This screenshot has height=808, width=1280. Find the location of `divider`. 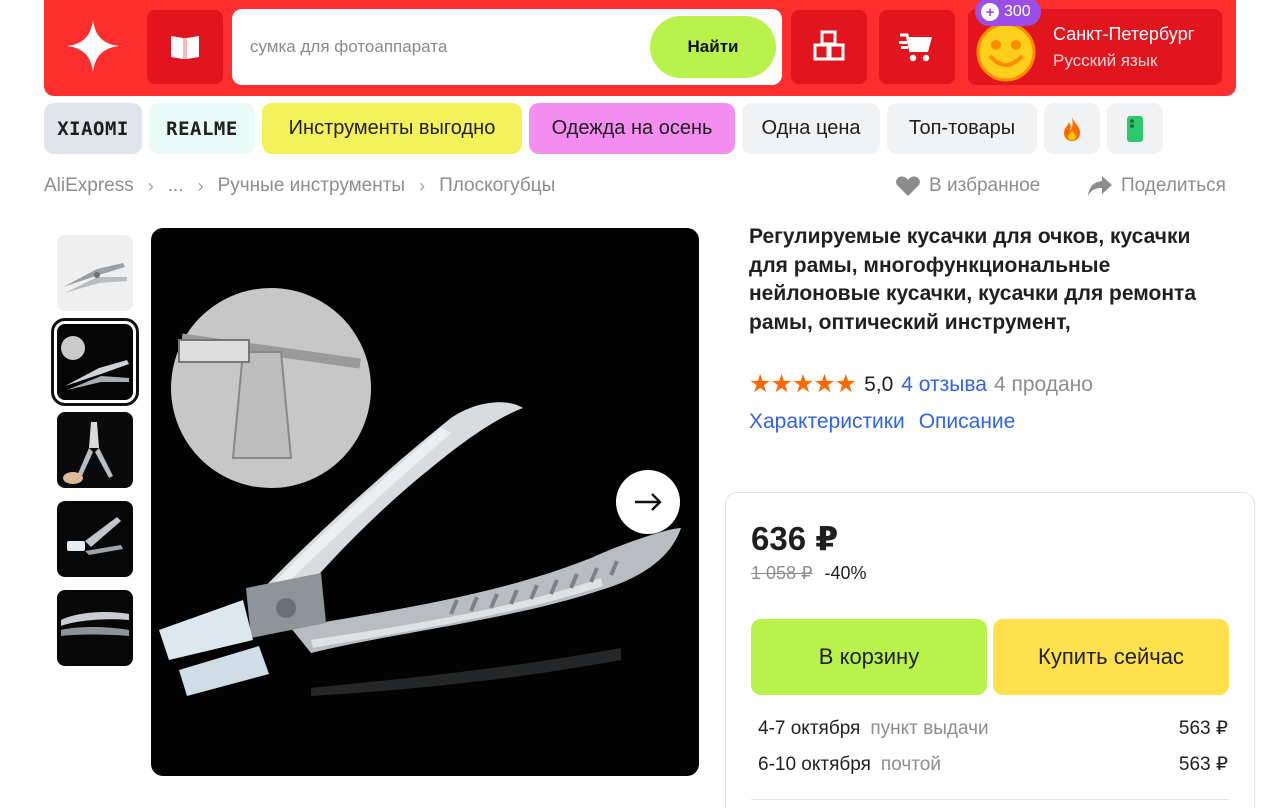

divider is located at coordinates (990, 799).